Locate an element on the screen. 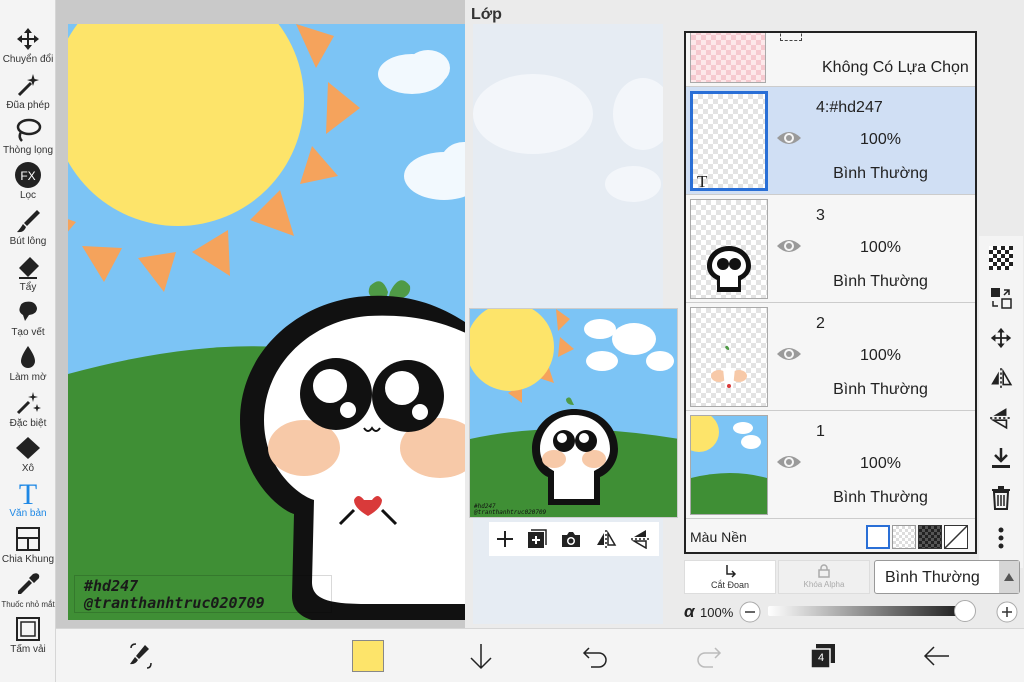 Image resolution: width=1024 pixels, height=682 pixels. arrow-down-icon is located at coordinates (481, 657).